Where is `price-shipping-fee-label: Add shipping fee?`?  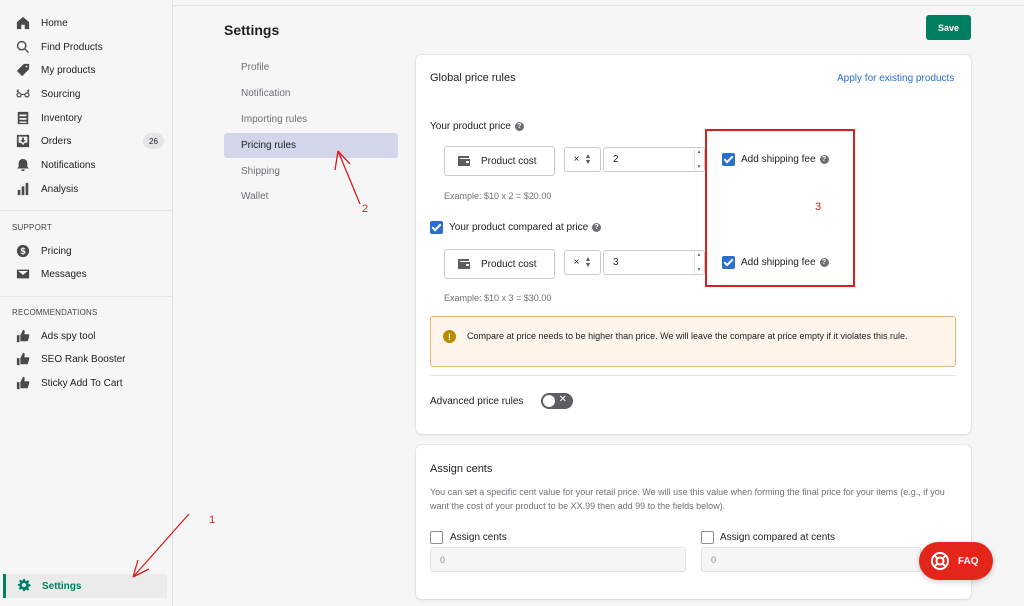 price-shipping-fee-label: Add shipping fee? is located at coordinates (785, 159).